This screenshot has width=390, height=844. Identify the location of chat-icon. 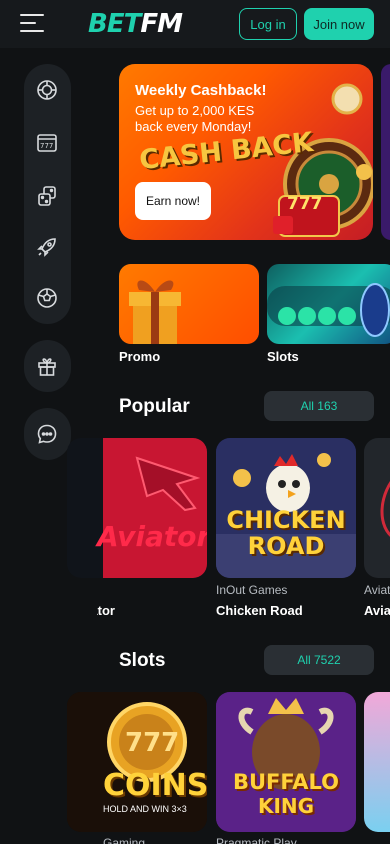
(47, 434).